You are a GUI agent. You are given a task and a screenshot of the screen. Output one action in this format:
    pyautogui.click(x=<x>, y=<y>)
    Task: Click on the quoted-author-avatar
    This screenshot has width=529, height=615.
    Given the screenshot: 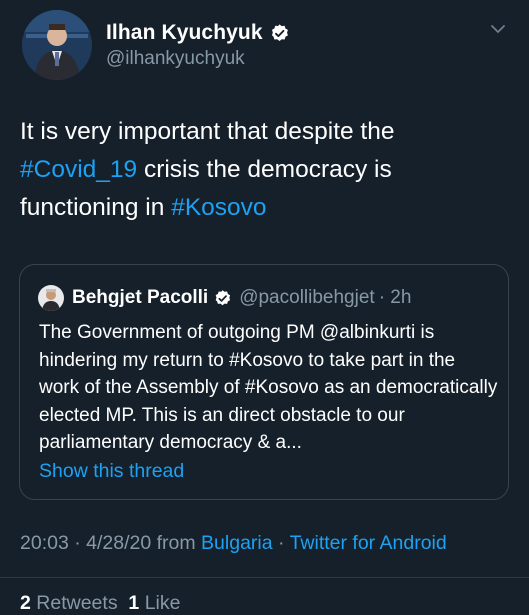 What is the action you would take?
    pyautogui.click(x=51, y=298)
    